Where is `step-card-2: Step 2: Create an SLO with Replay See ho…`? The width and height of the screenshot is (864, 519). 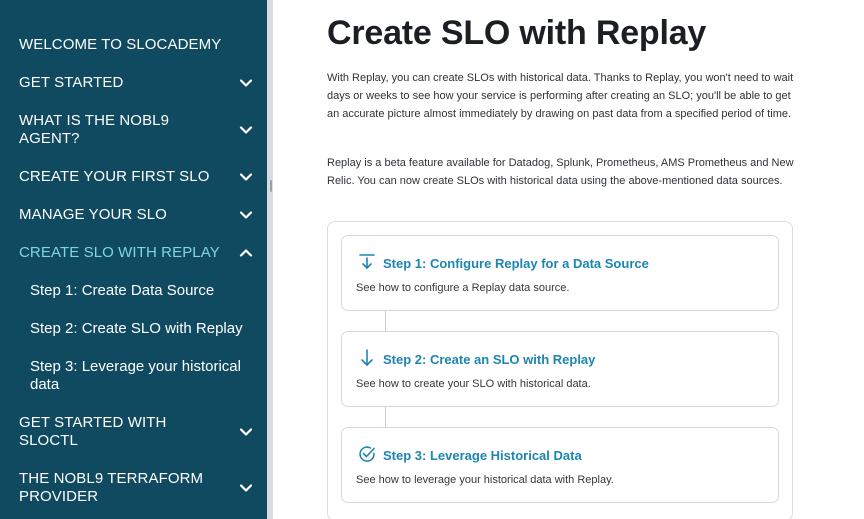
step-card-2: Step 2: Create an SLO with Replay See ho… is located at coordinates (560, 369).